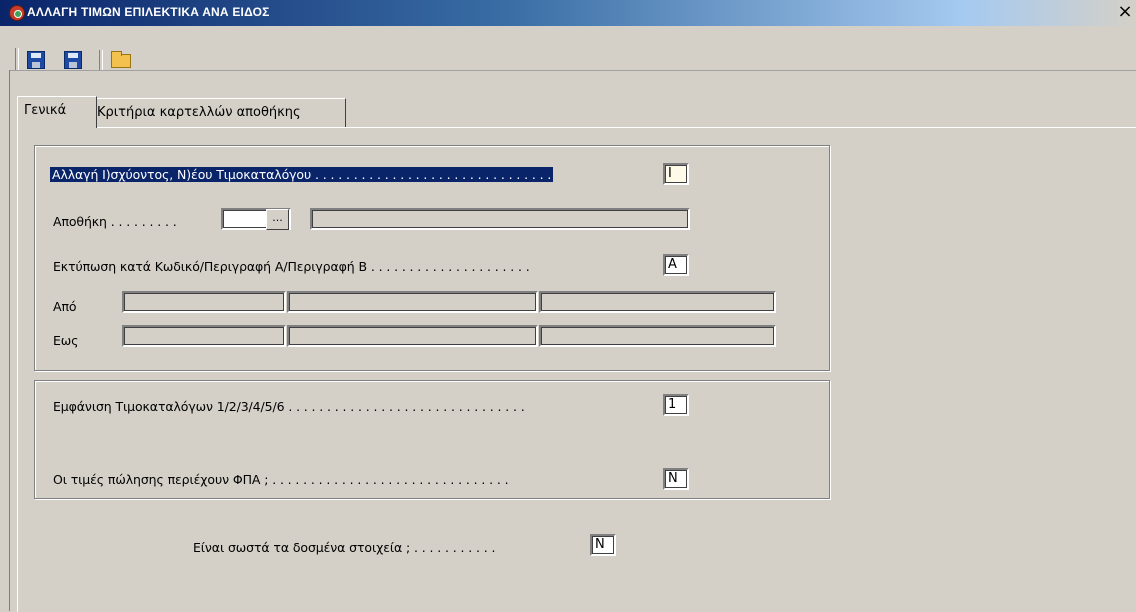  Describe the element at coordinates (676, 265) in the screenshot. I see `print-by-field: A` at that location.